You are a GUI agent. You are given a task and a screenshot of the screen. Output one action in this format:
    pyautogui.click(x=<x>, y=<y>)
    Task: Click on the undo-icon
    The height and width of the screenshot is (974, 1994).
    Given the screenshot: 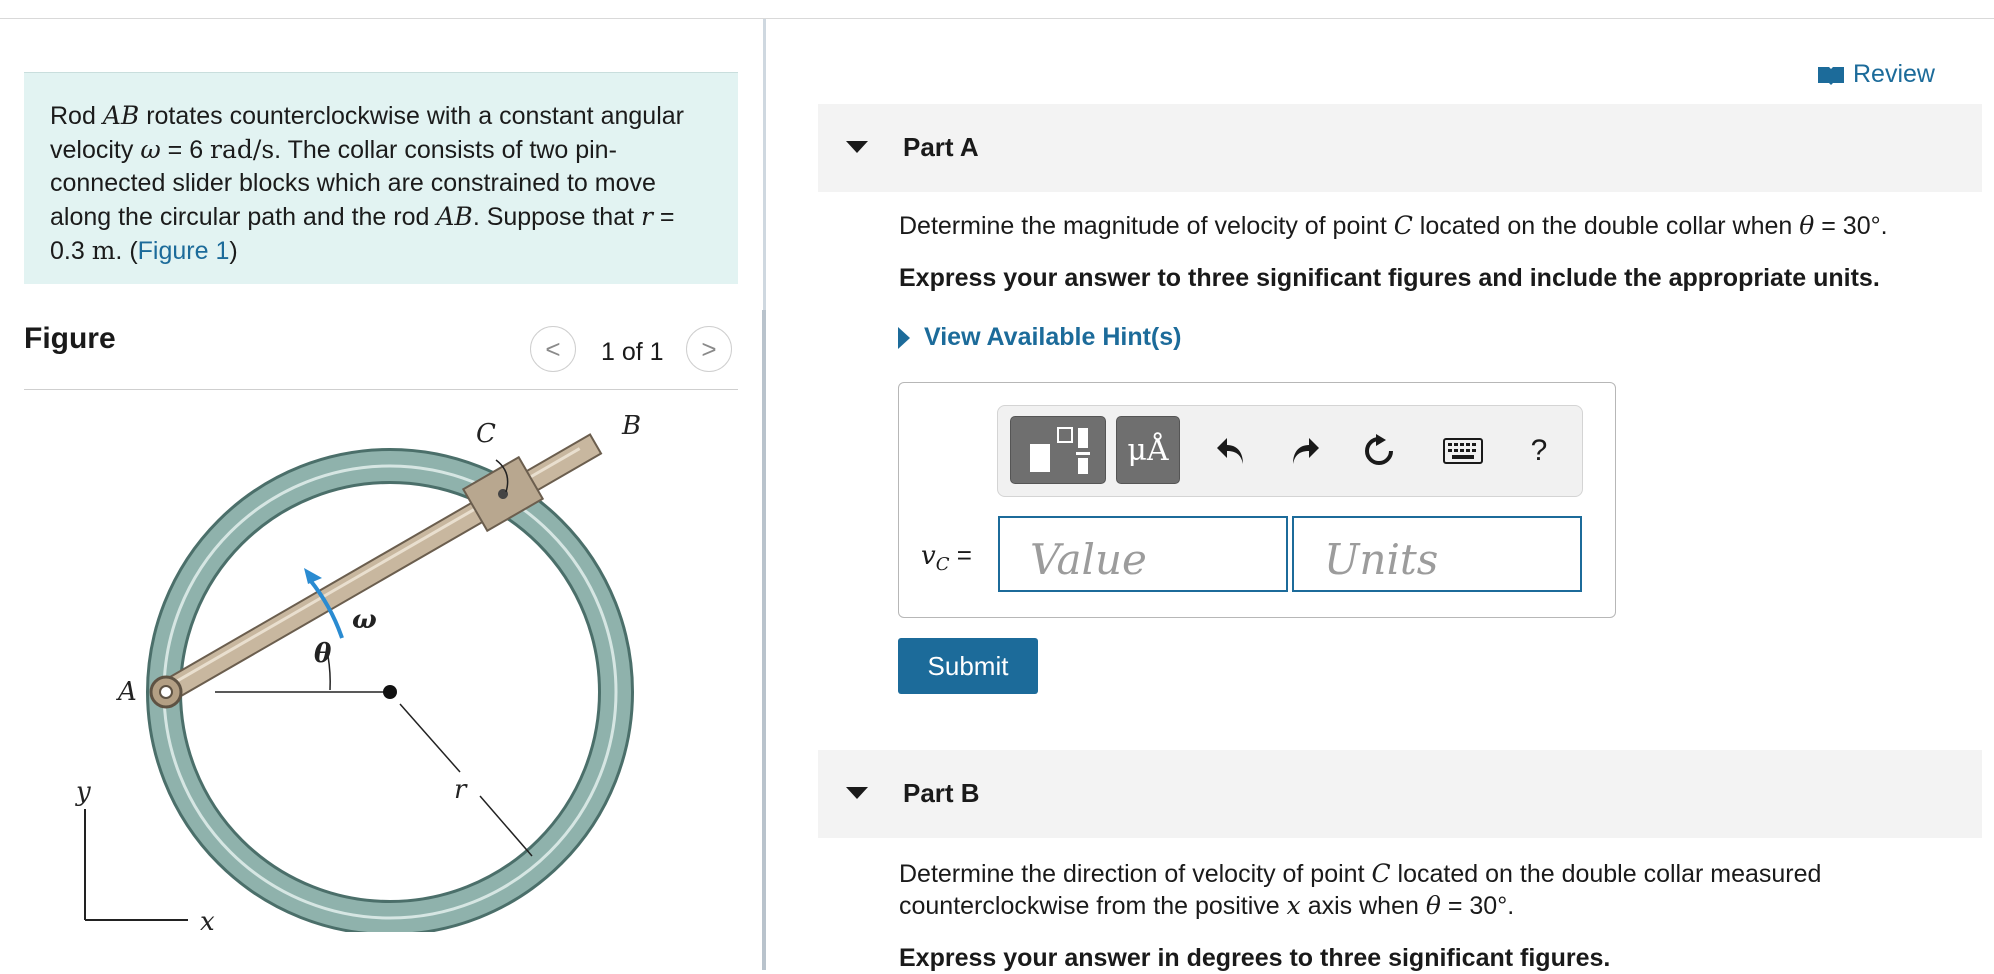 What is the action you would take?
    pyautogui.click(x=1230, y=451)
    